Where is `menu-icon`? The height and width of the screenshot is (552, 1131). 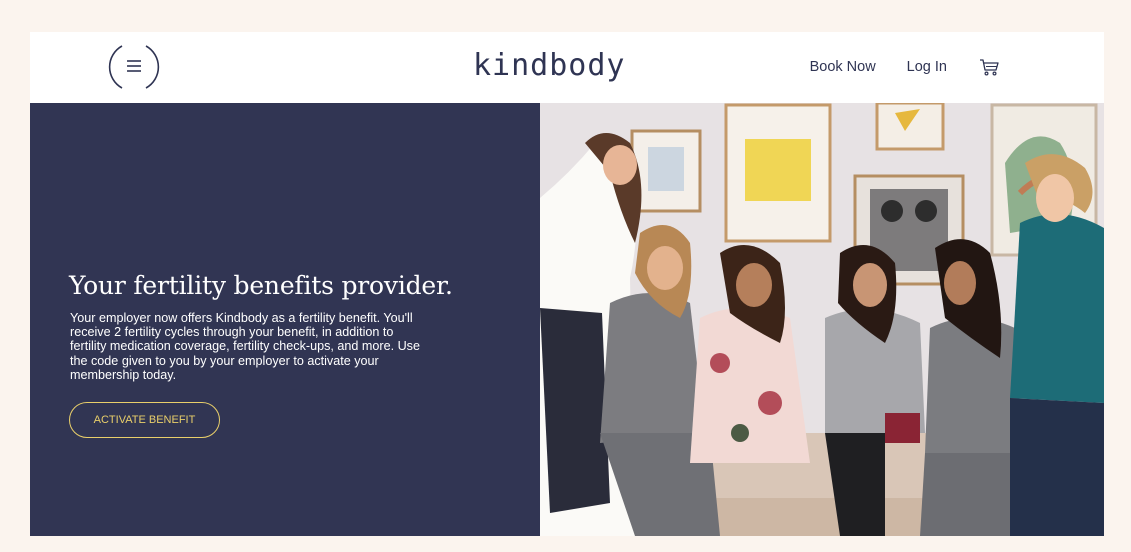
menu-icon is located at coordinates (134, 67).